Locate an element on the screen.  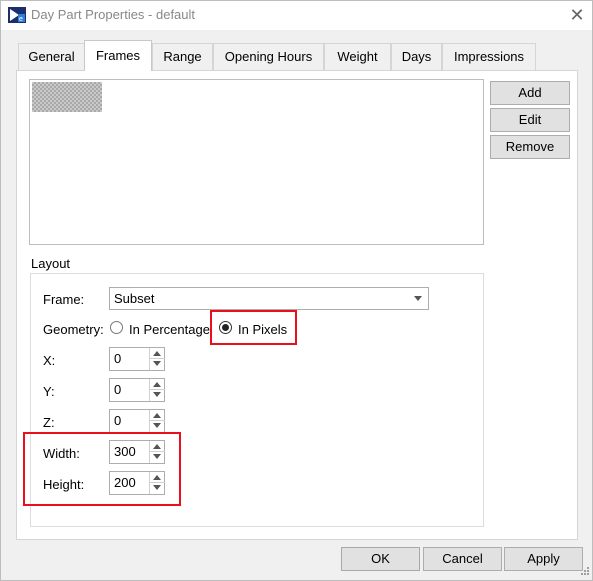
frame-select: Subset is located at coordinates (269, 298).